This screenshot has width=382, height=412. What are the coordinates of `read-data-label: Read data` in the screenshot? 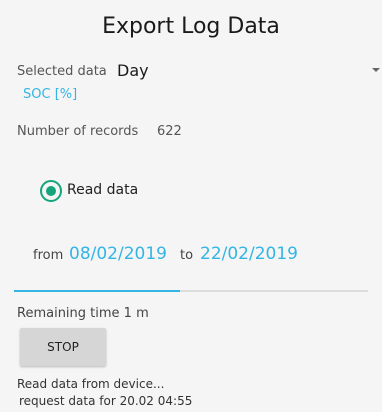 It's located at (102, 190).